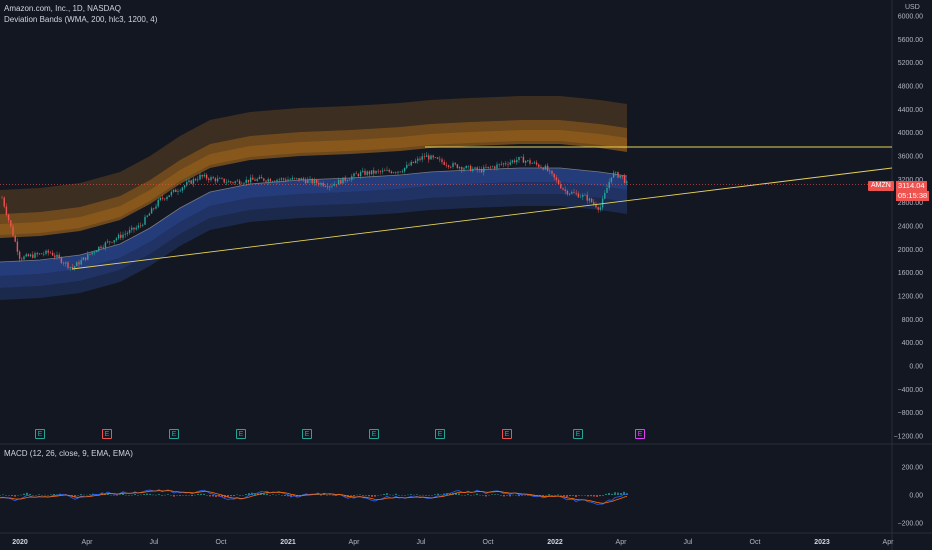  What do you see at coordinates (910, 110) in the screenshot?
I see `price-axis-label: 4400.00` at bounding box center [910, 110].